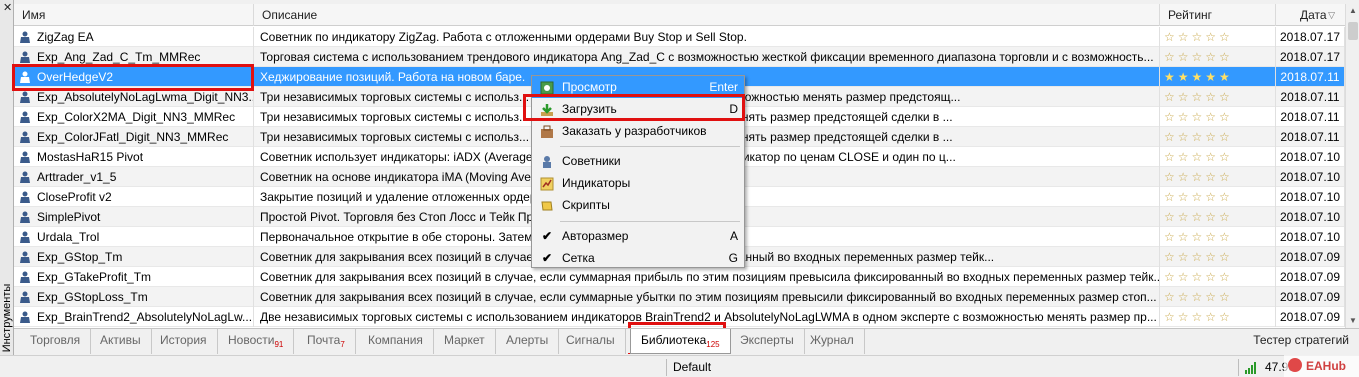 The width and height of the screenshot is (1359, 377). What do you see at coordinates (591, 341) in the screenshot?
I see `tab-signals: Сигналы` at bounding box center [591, 341].